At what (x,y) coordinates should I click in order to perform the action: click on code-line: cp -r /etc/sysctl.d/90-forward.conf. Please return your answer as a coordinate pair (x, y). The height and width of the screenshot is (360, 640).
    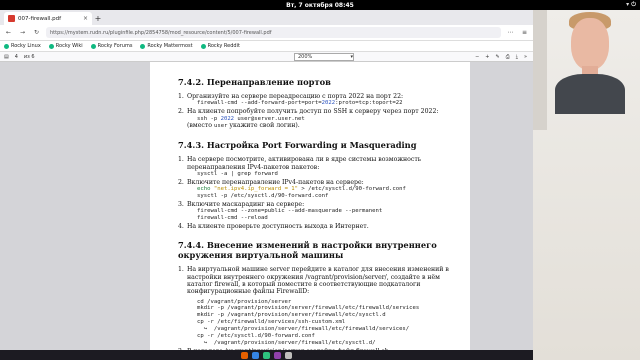
    Looking at the image, I should click on (256, 336).